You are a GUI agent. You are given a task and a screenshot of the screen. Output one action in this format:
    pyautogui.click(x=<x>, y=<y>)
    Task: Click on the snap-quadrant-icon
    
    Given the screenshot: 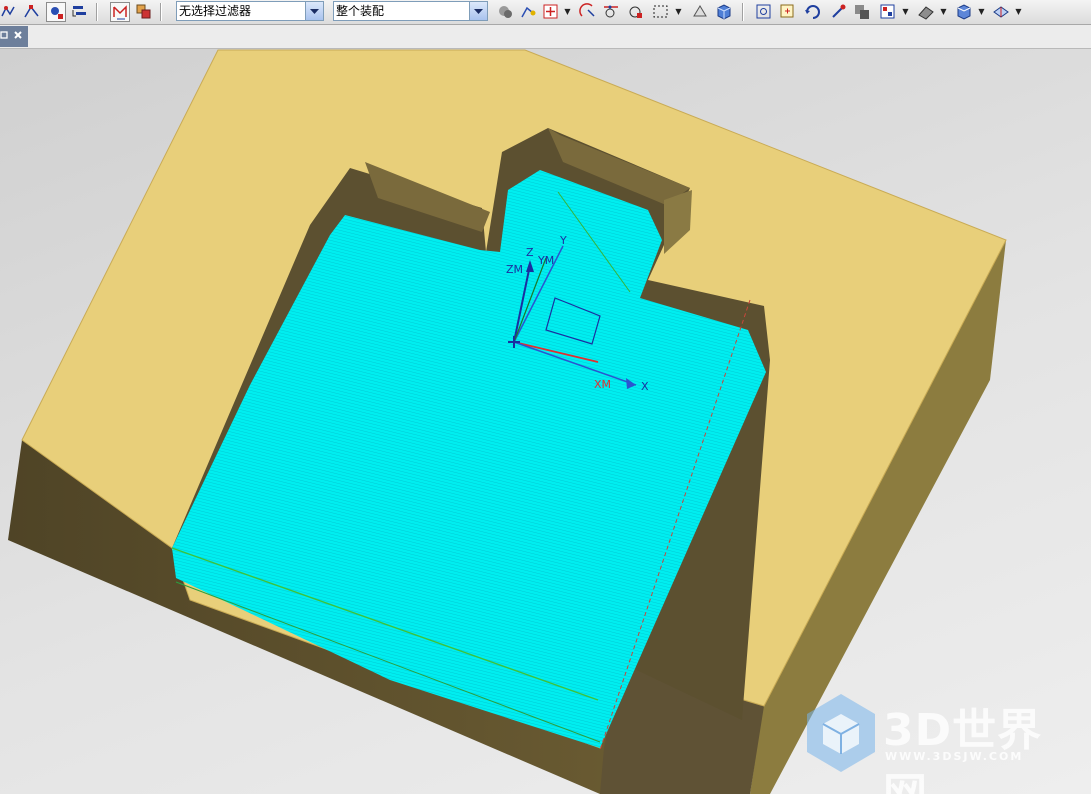 What is the action you would take?
    pyautogui.click(x=636, y=12)
    